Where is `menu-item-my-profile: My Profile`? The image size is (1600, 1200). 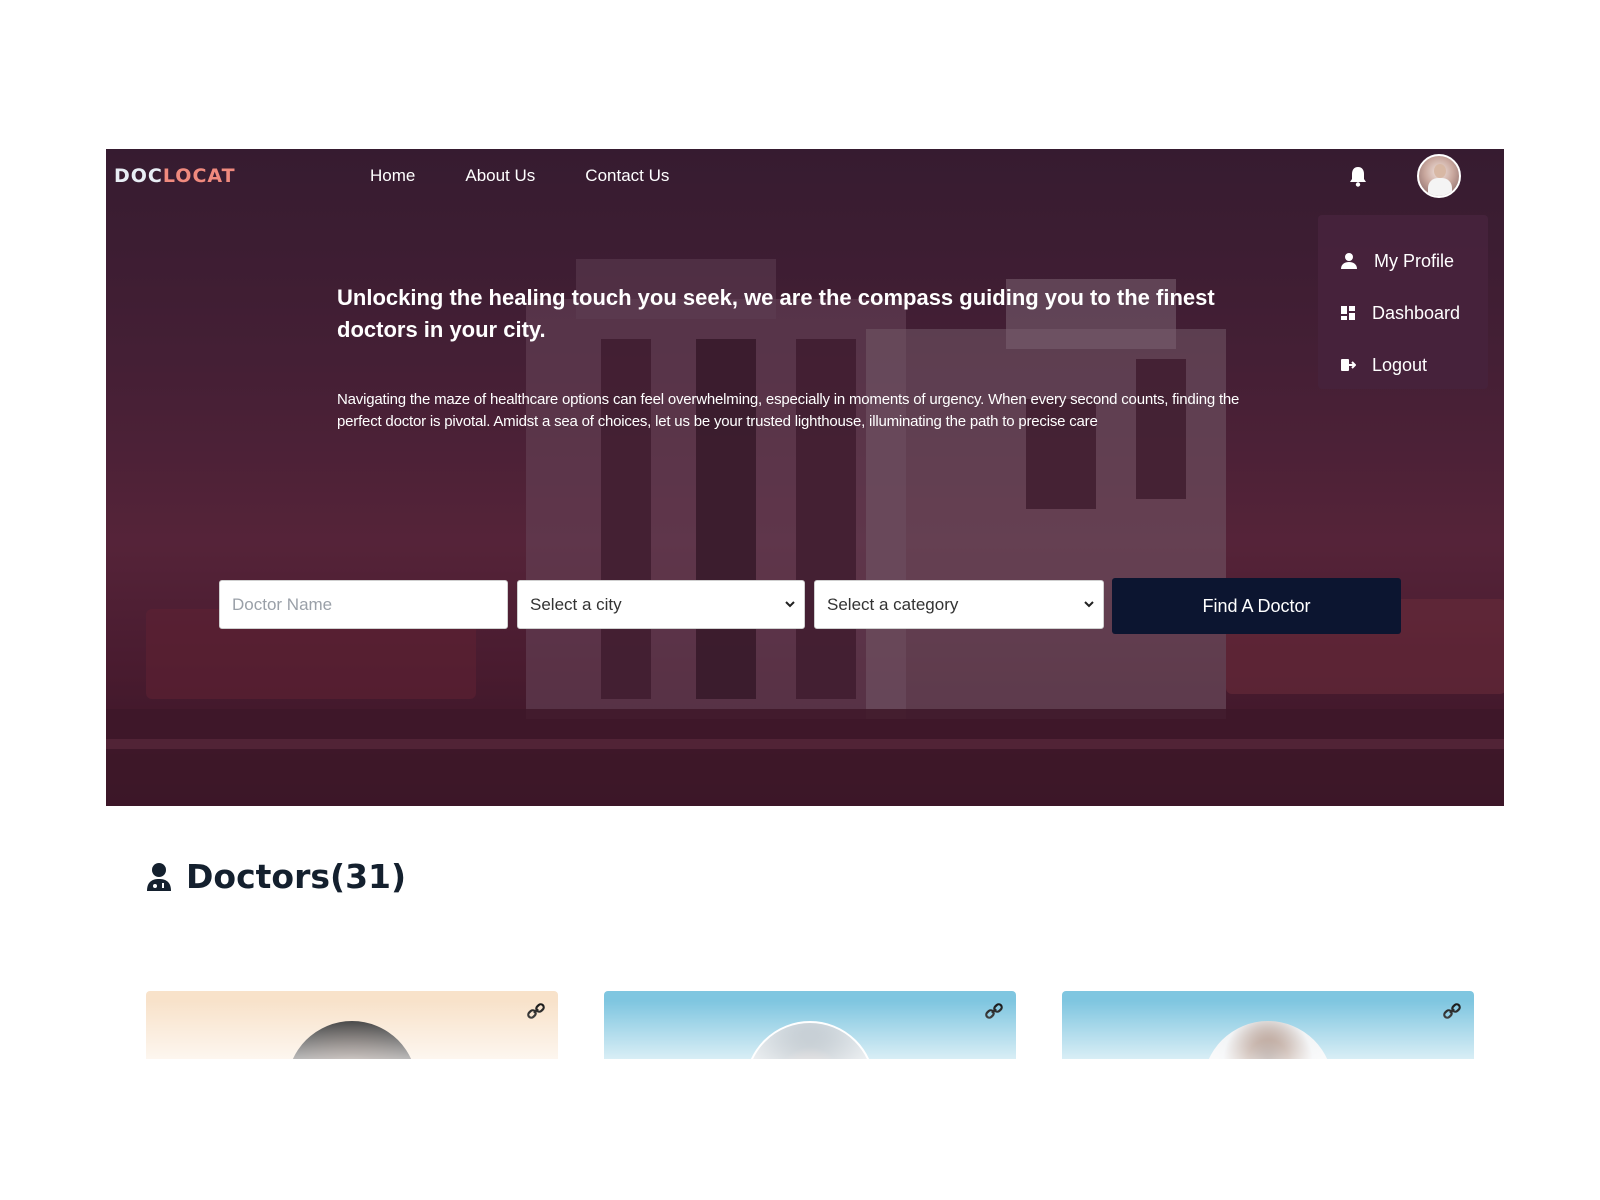 menu-item-my-profile: My Profile is located at coordinates (1403, 261).